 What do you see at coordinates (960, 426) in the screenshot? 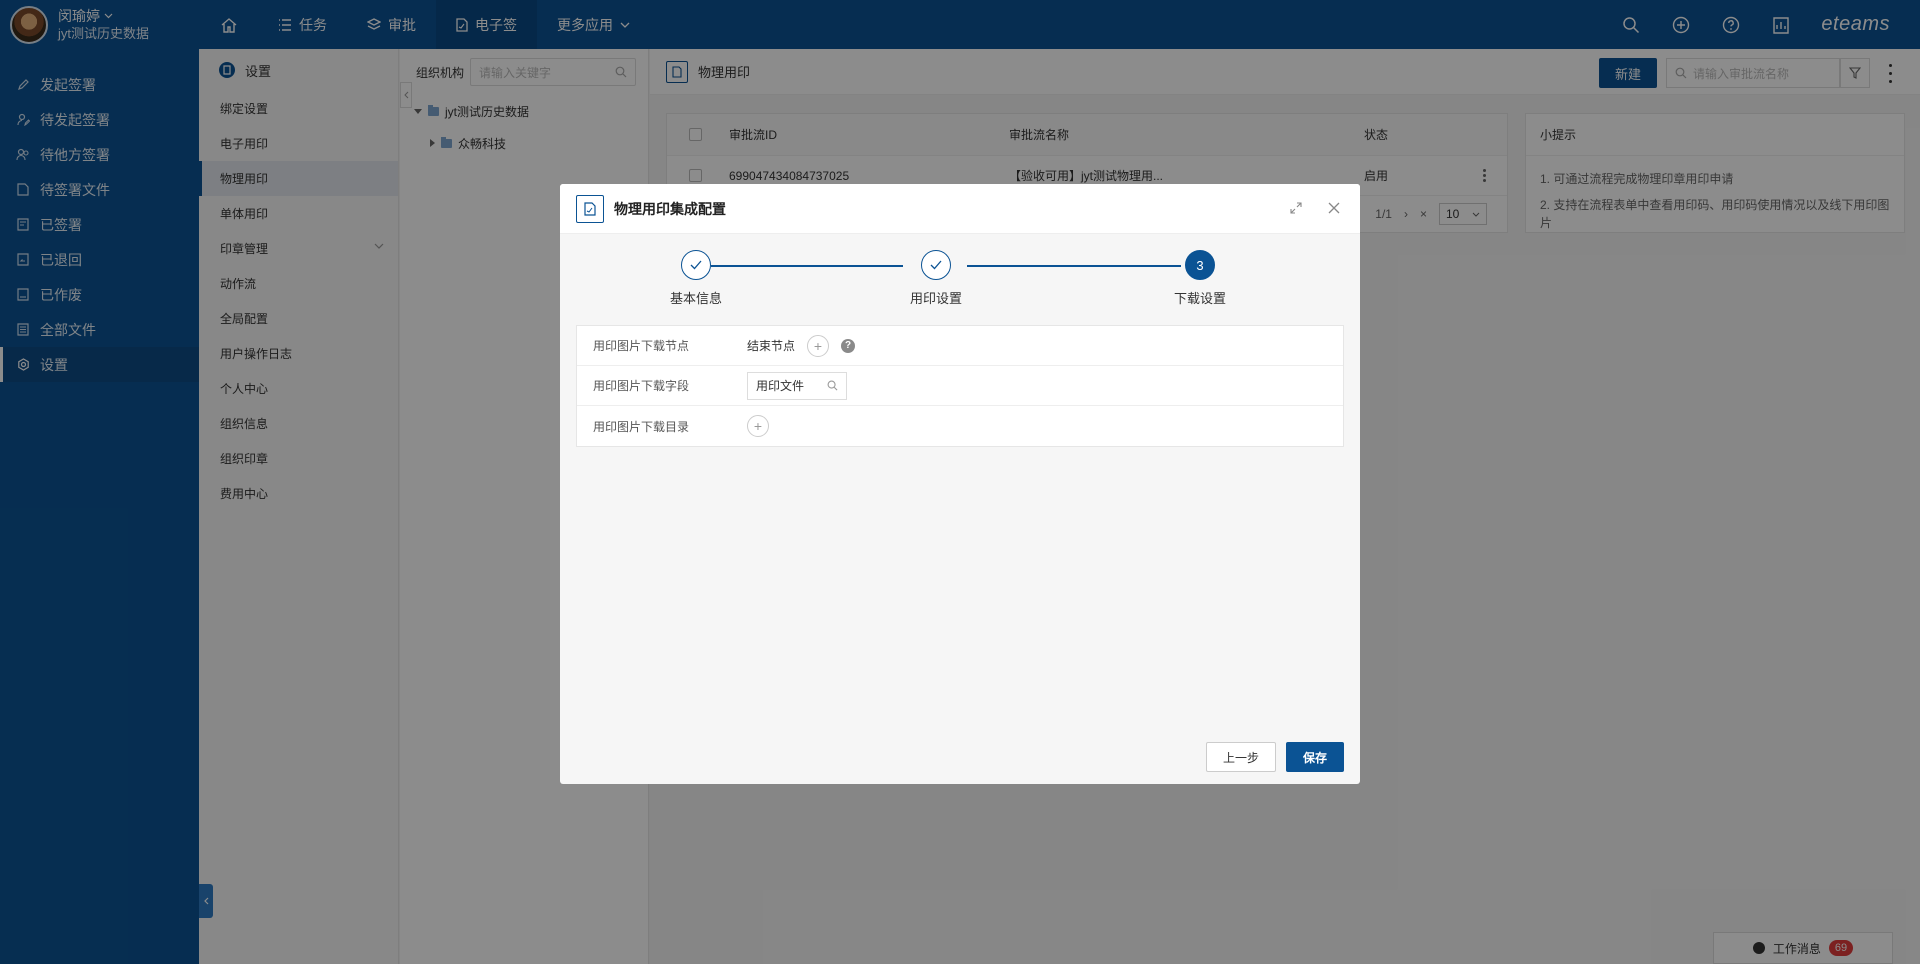
I see `form-row-download-dir: 用印图片下载目录 +` at bounding box center [960, 426].